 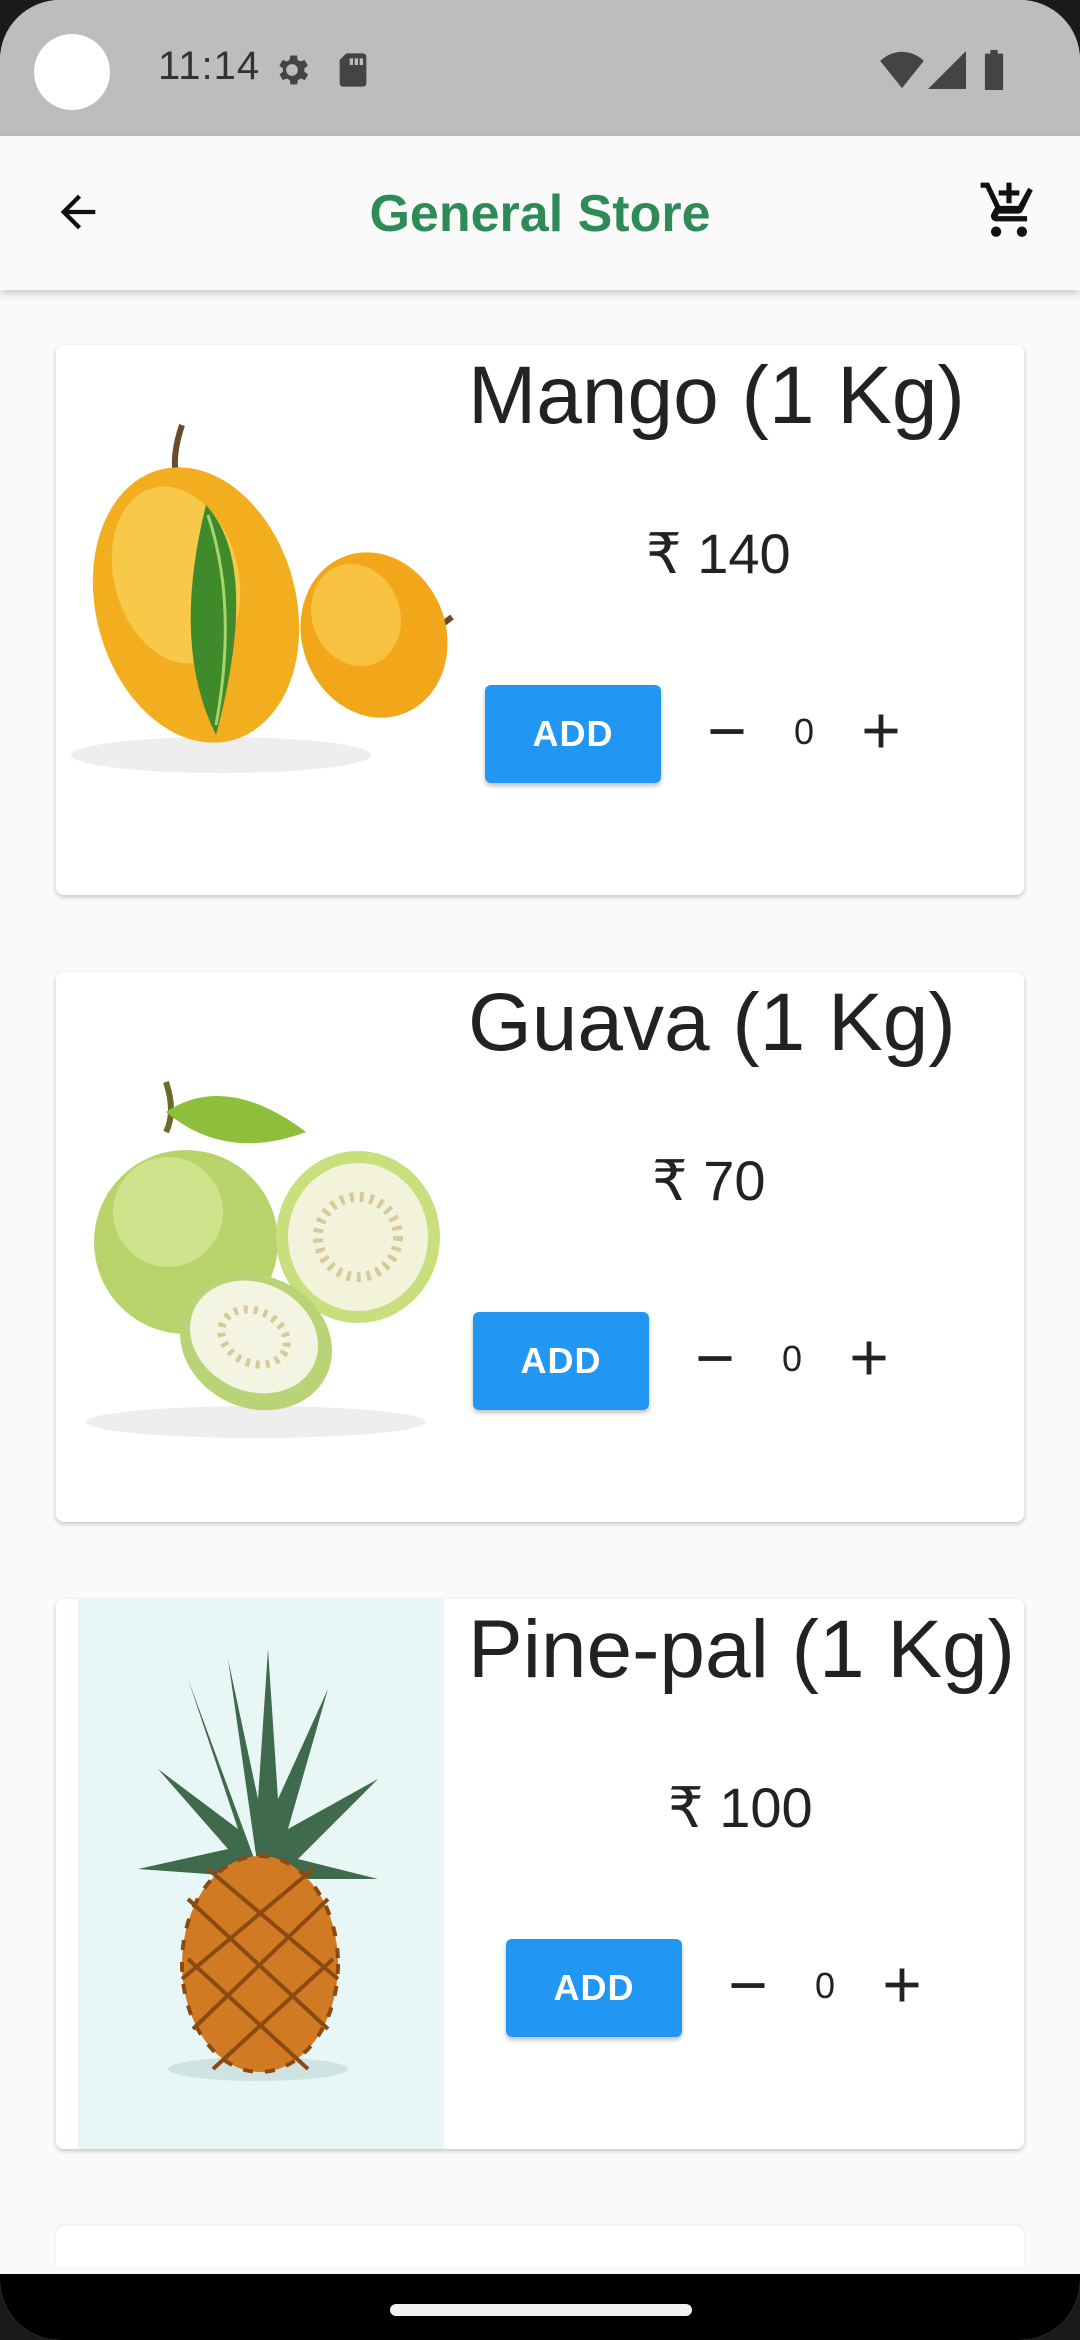 What do you see at coordinates (947, 72) in the screenshot?
I see `signal-icon` at bounding box center [947, 72].